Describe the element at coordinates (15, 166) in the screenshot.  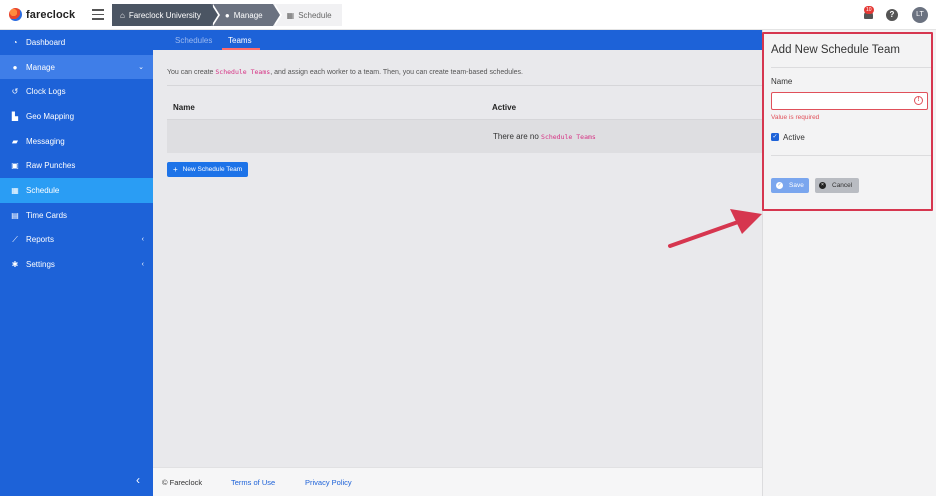
I see `punch-icon: ▣` at that location.